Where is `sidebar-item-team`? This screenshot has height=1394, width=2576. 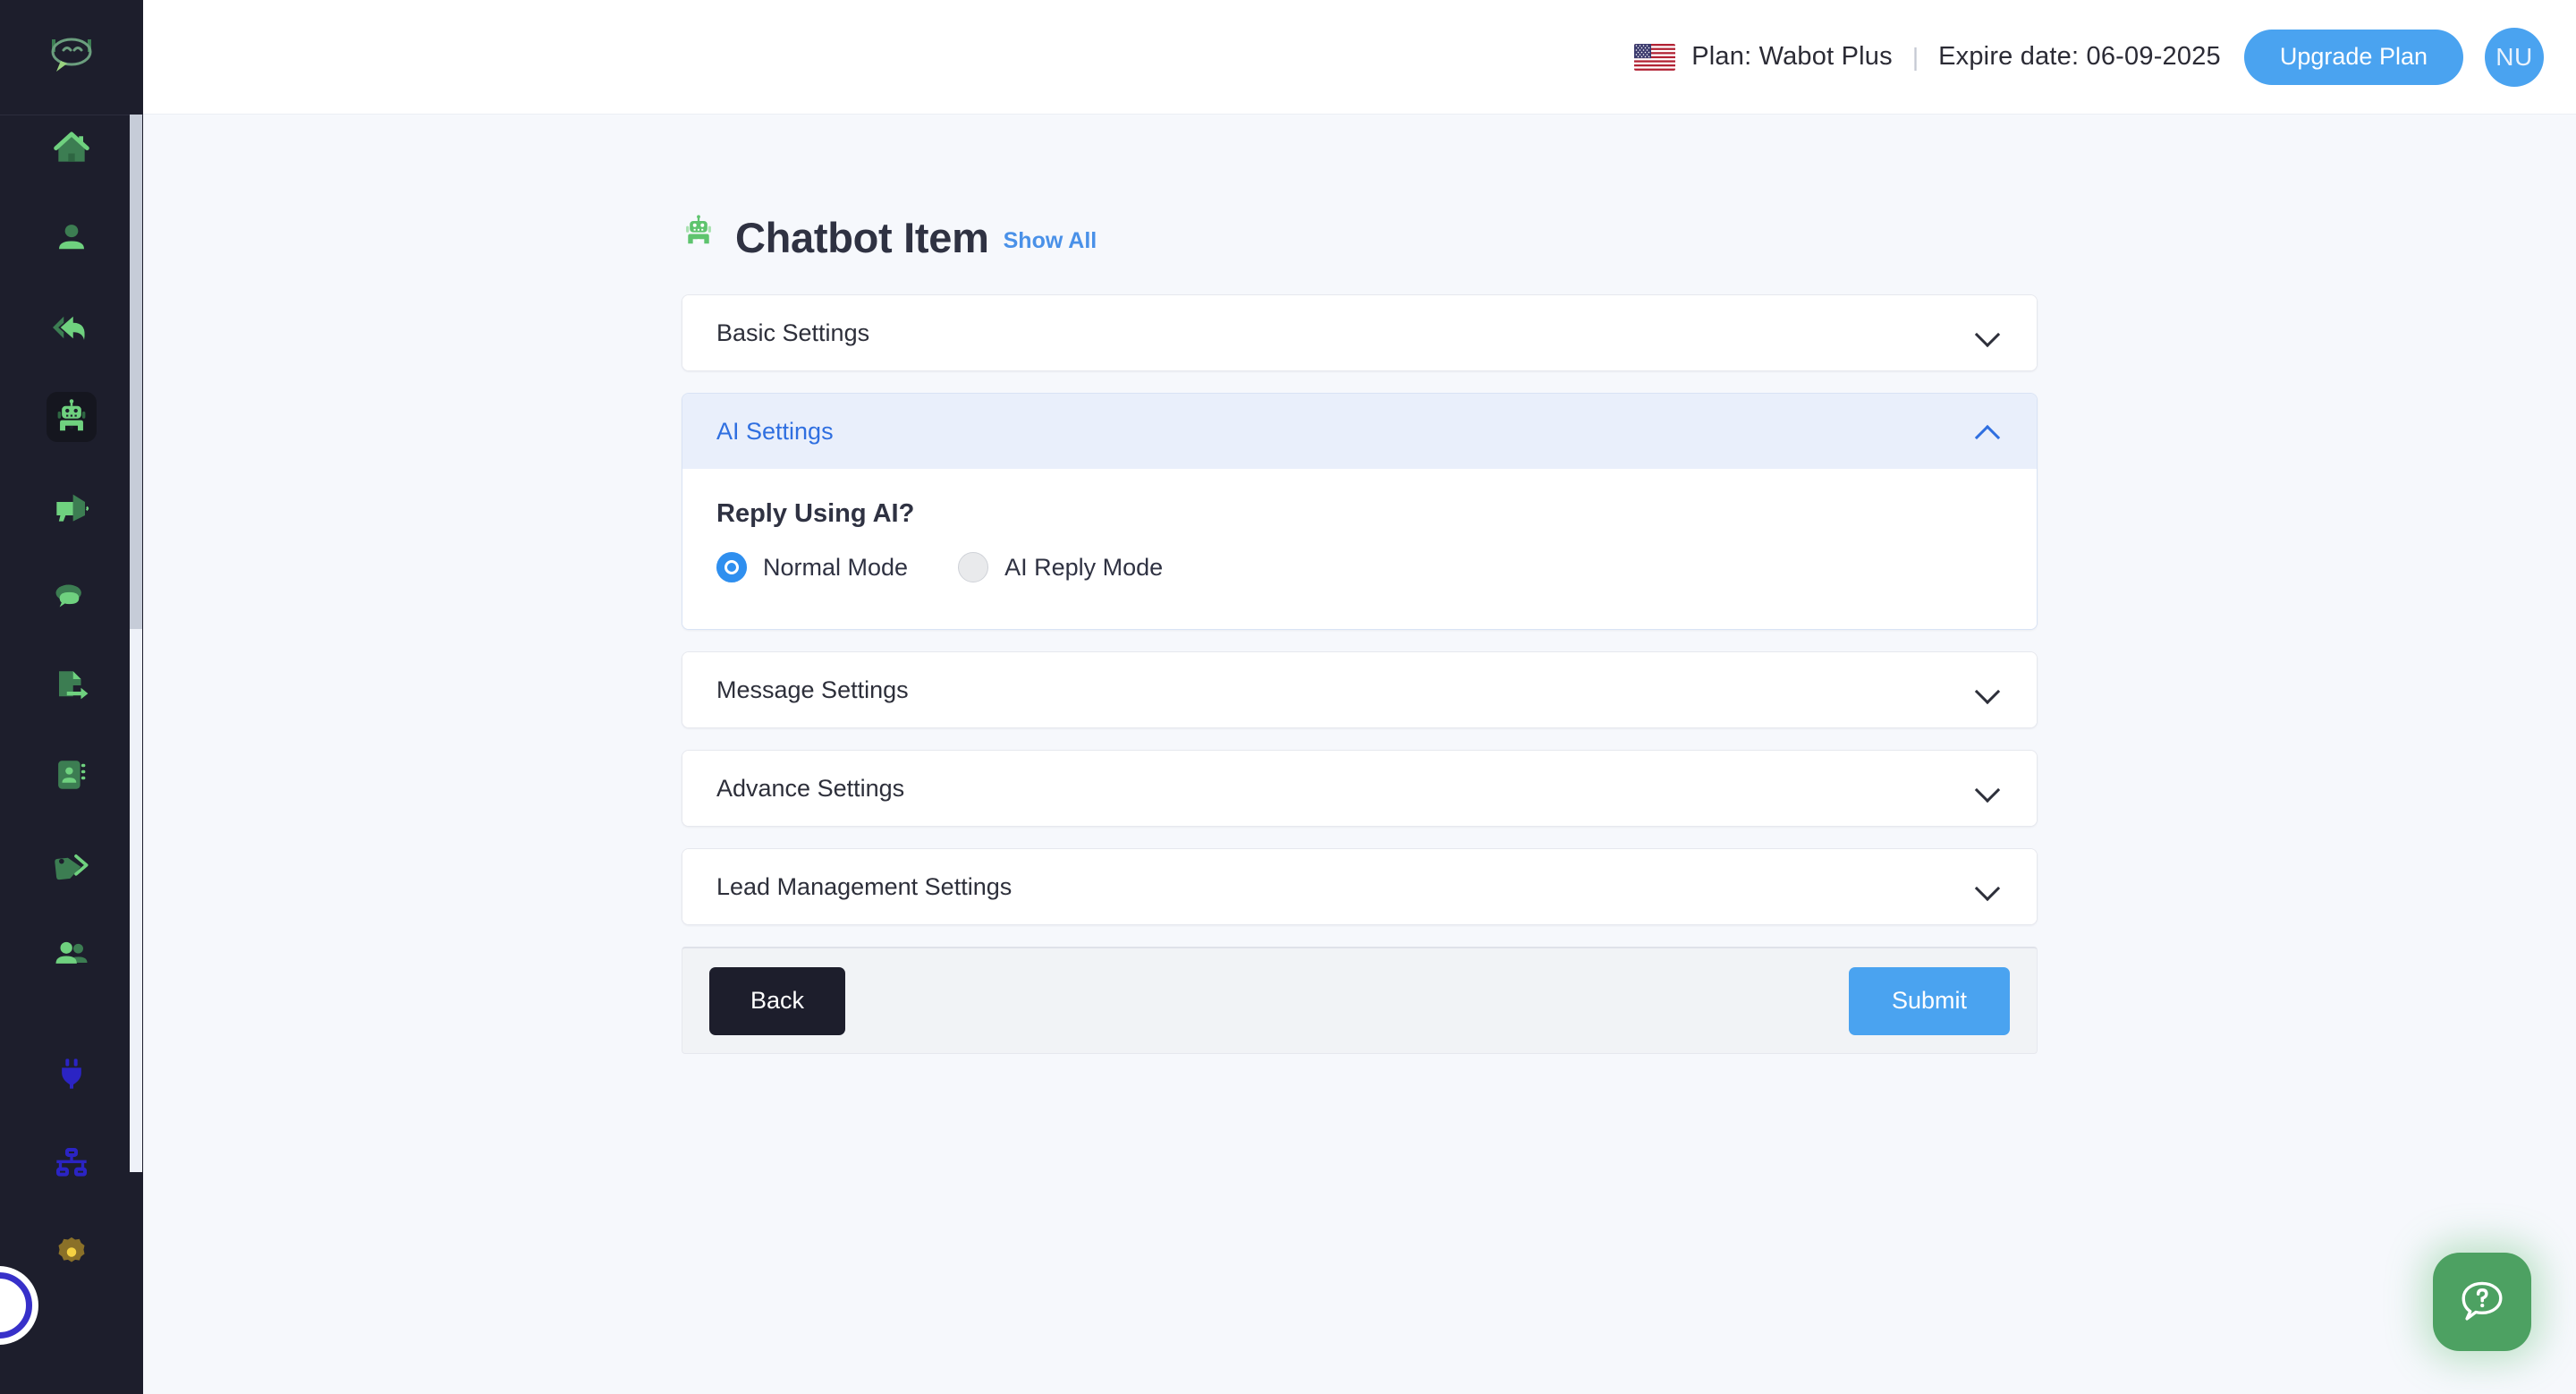
sidebar-item-team is located at coordinates (71, 954).